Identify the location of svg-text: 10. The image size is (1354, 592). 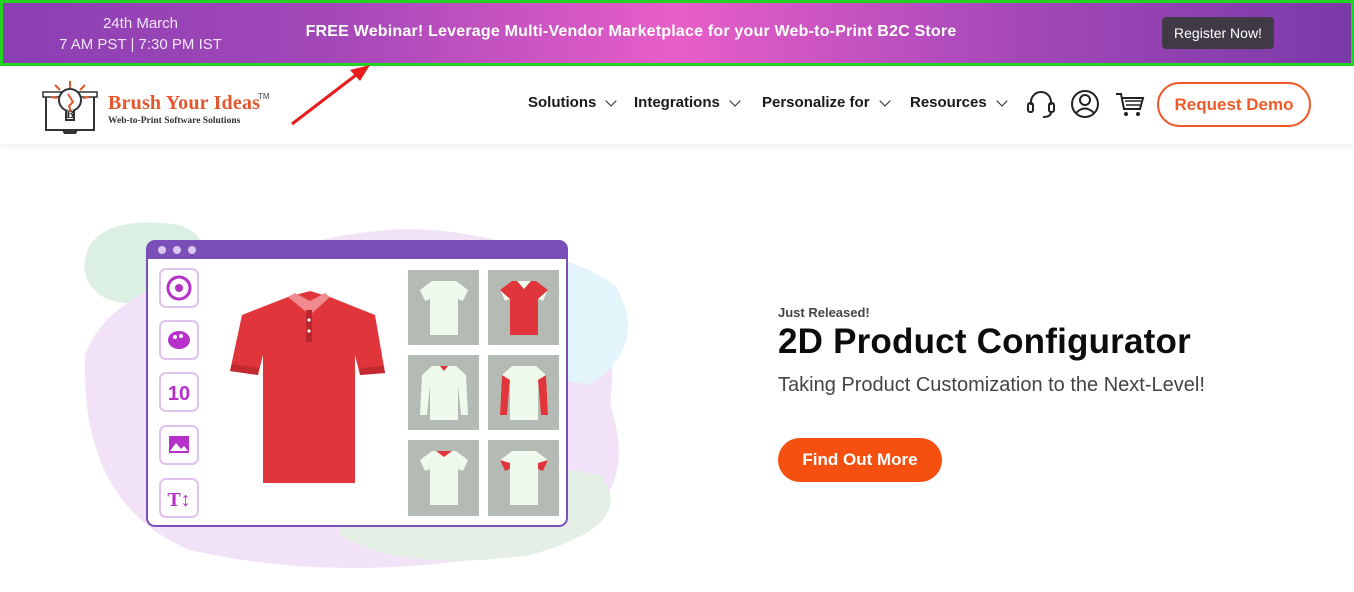
(179, 394).